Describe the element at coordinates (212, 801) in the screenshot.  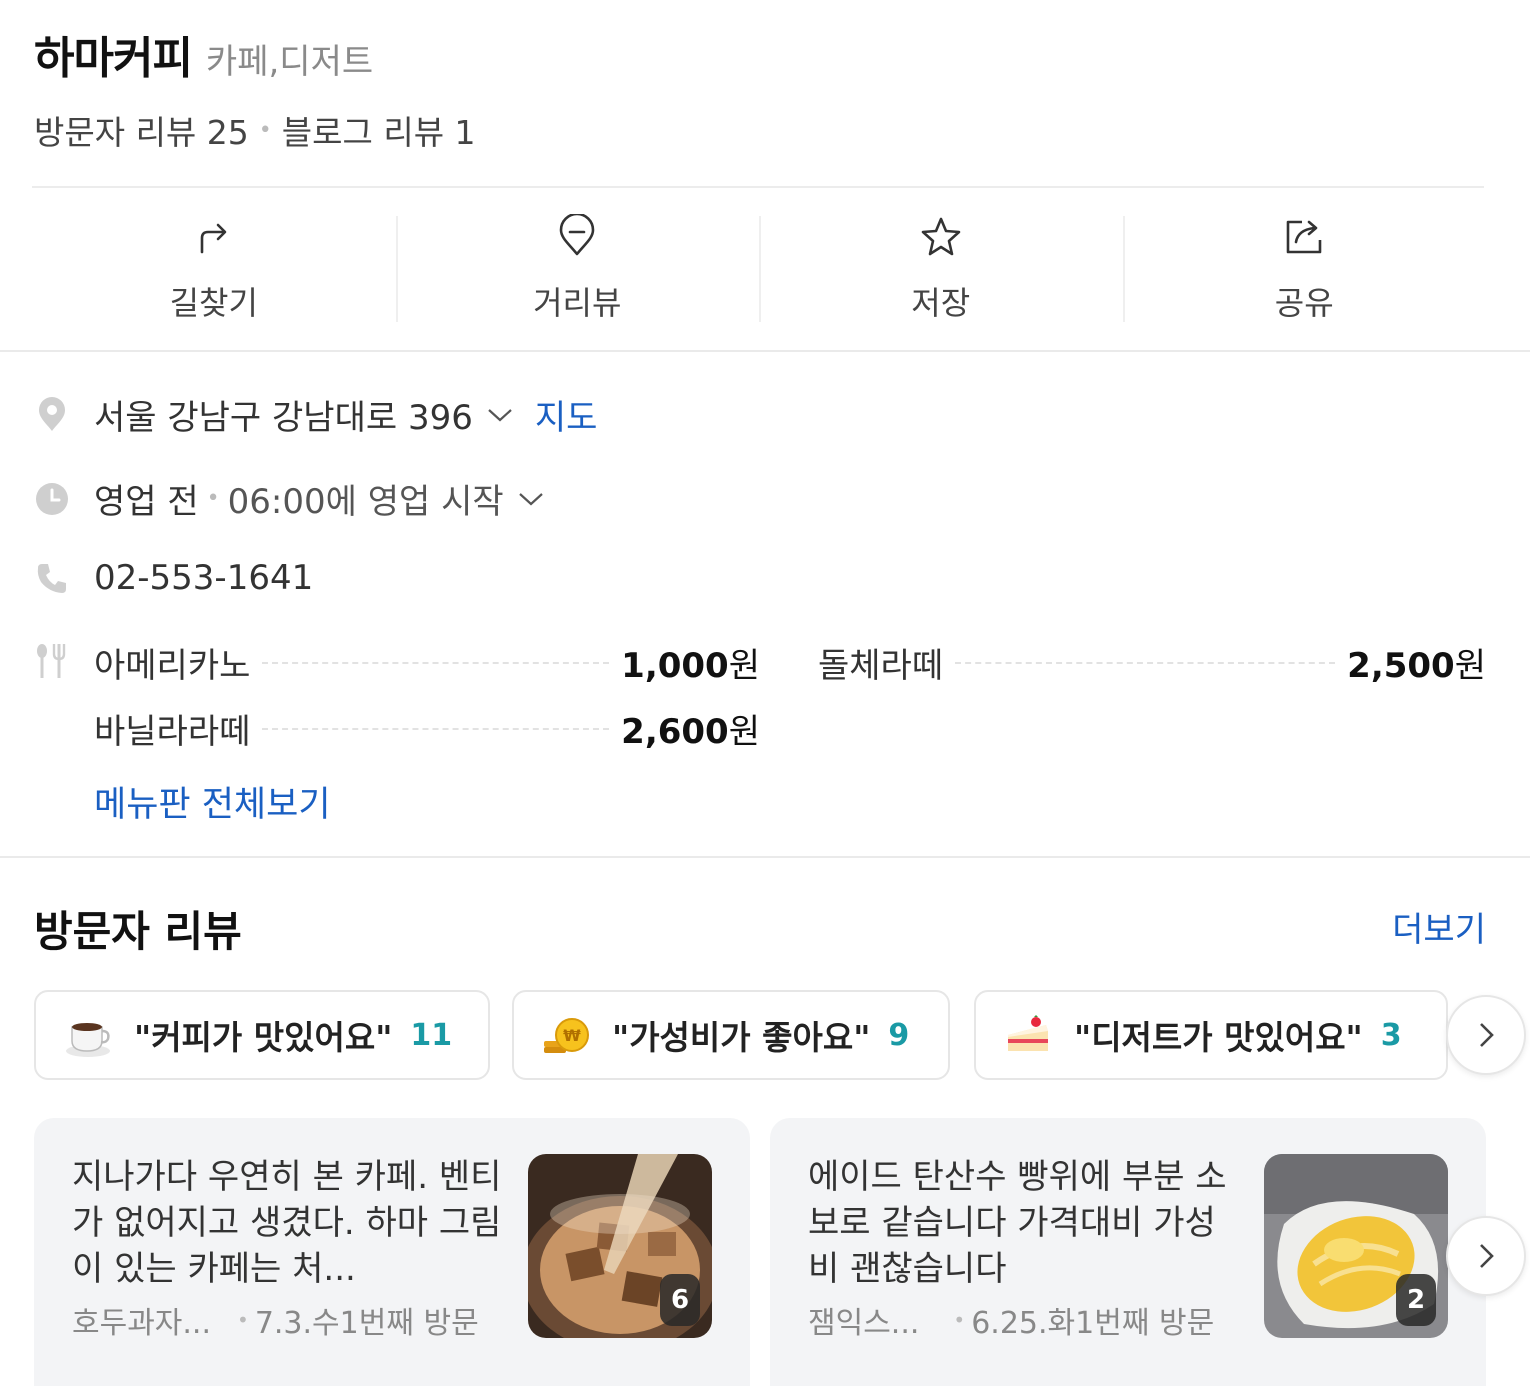
I see `view-full-menu-link: 메뉴판 전체보기` at that location.